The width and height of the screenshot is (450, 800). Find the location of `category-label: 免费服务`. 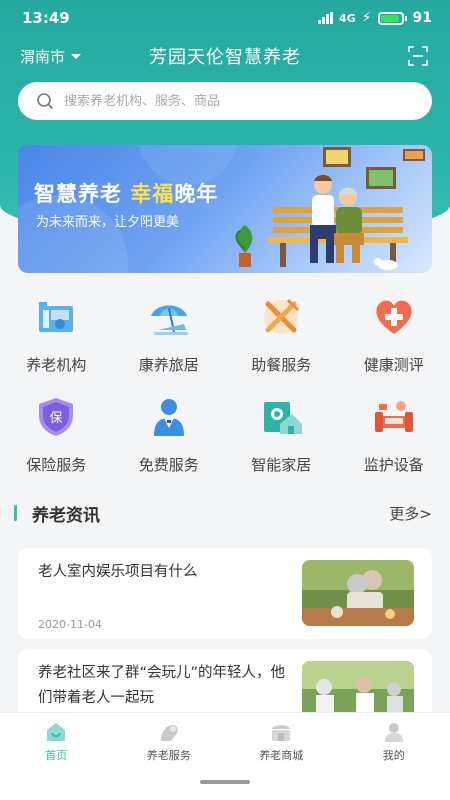

category-label: 免费服务 is located at coordinates (168, 465).